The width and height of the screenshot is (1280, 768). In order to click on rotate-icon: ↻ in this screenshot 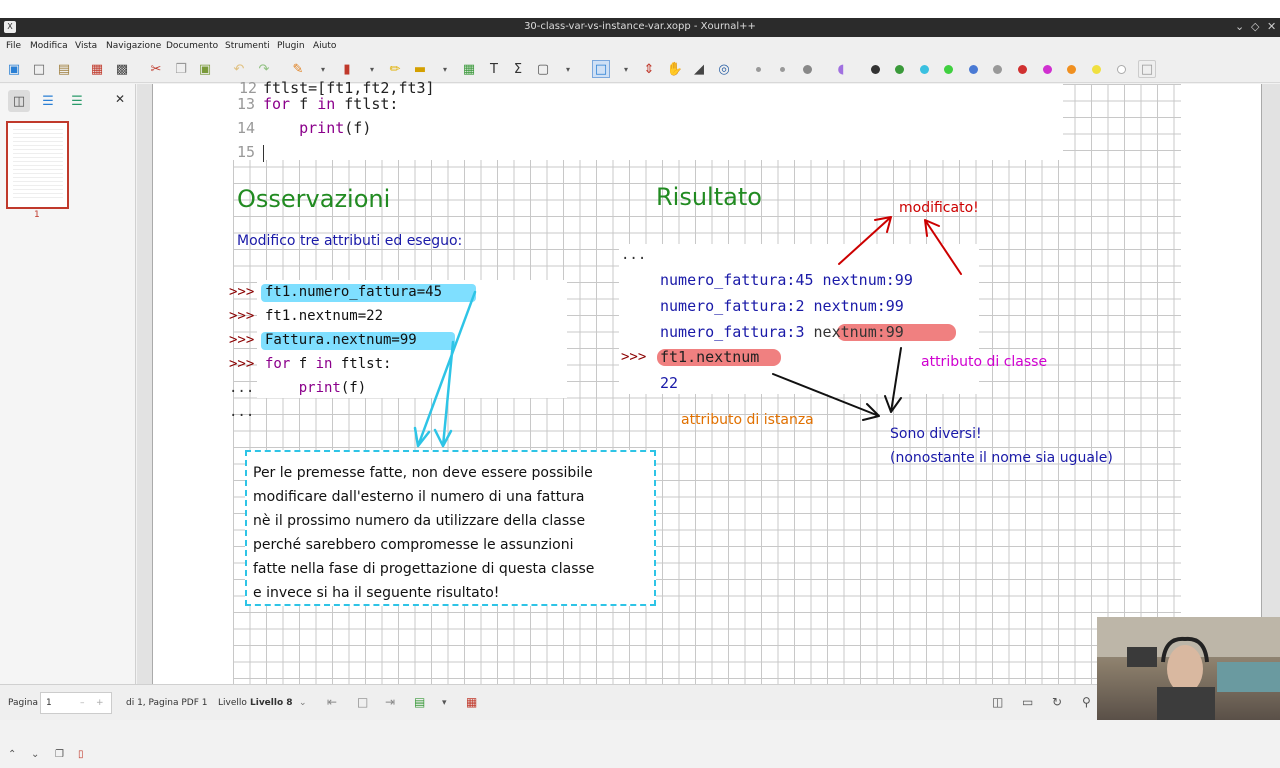, I will do `click(1057, 702)`.